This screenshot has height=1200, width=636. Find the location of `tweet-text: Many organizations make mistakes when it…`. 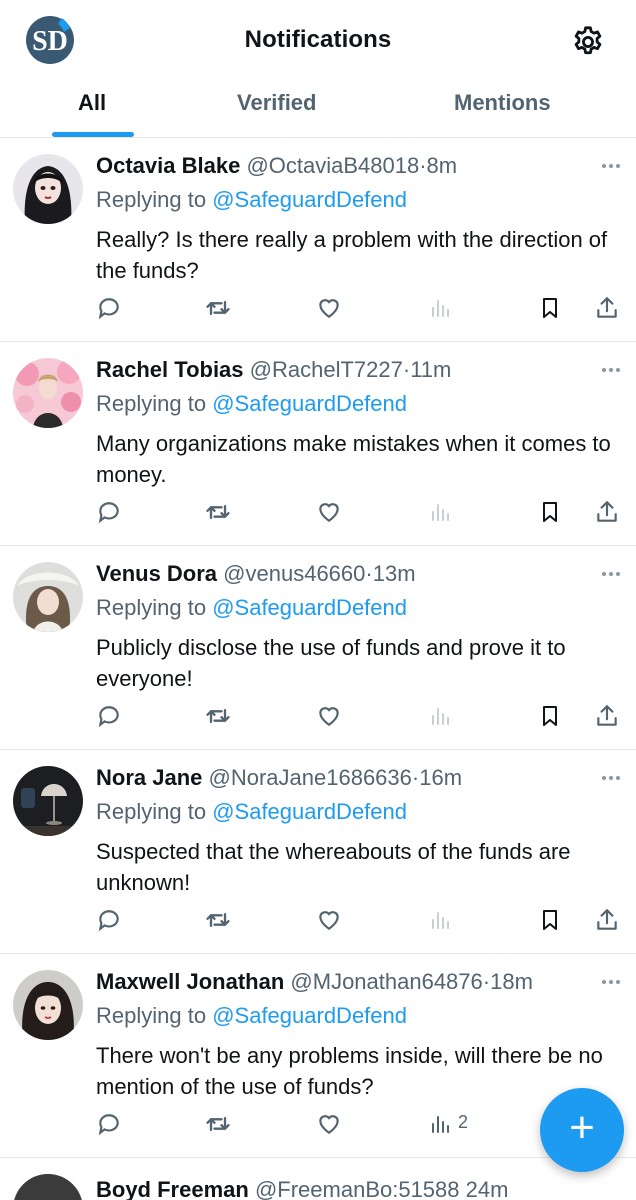

tweet-text: Many organizations make mistakes when it… is located at coordinates (353, 459).